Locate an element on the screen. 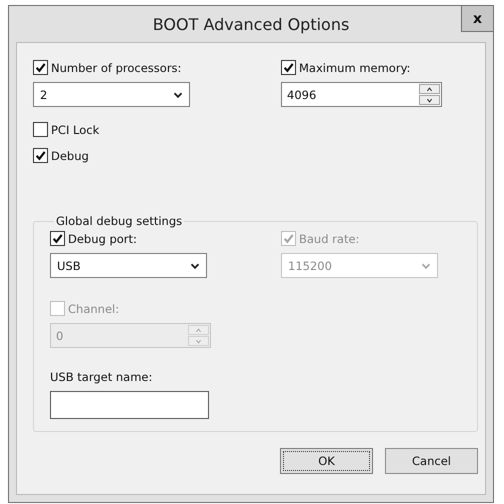 Image resolution: width=504 pixels, height=504 pixels. ok-button: OK is located at coordinates (326, 461).